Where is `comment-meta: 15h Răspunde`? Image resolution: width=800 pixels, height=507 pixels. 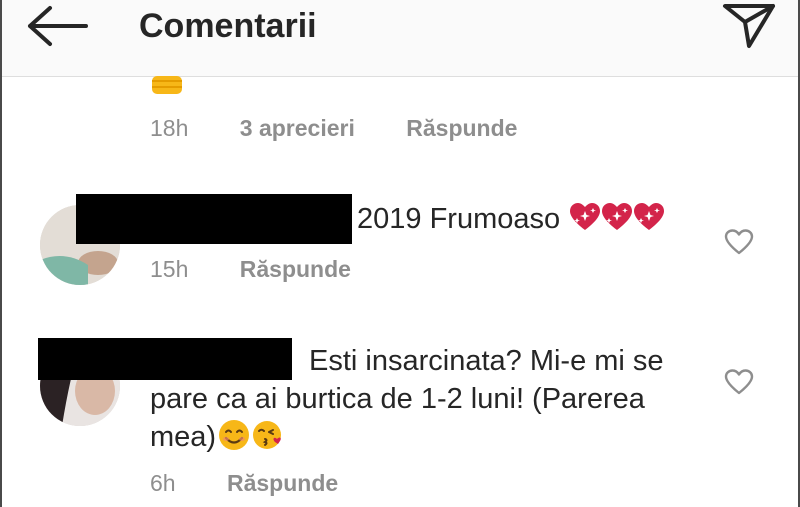 comment-meta: 15h Răspunde is located at coordinates (250, 269).